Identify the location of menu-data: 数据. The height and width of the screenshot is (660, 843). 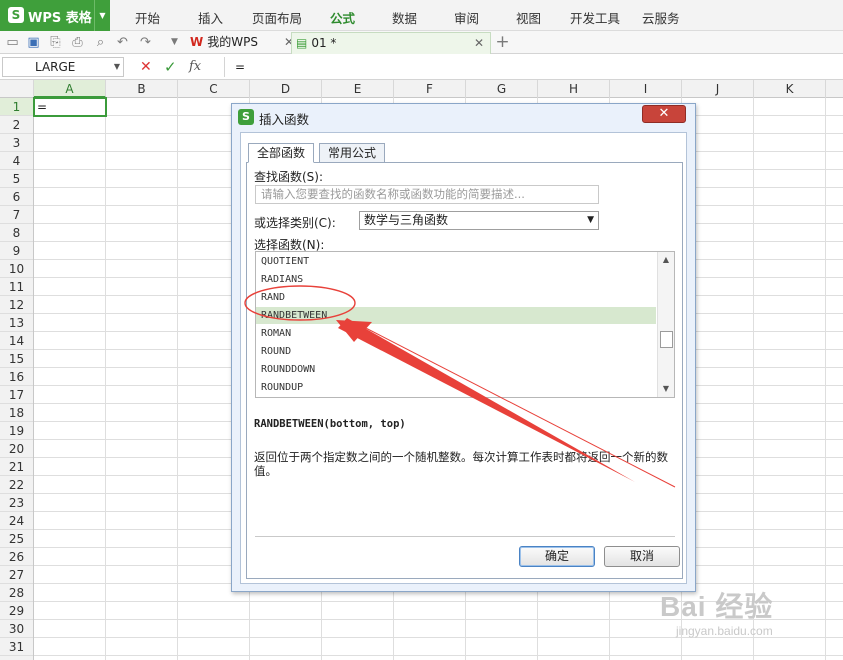
(404, 17).